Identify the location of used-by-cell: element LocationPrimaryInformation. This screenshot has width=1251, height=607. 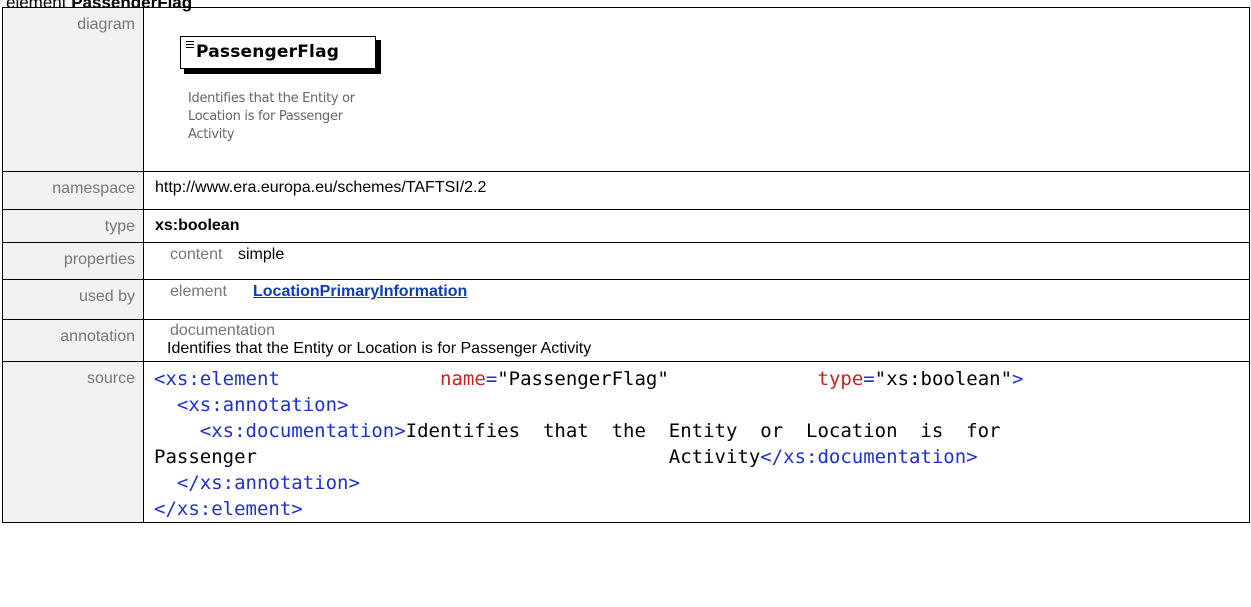
(696, 299).